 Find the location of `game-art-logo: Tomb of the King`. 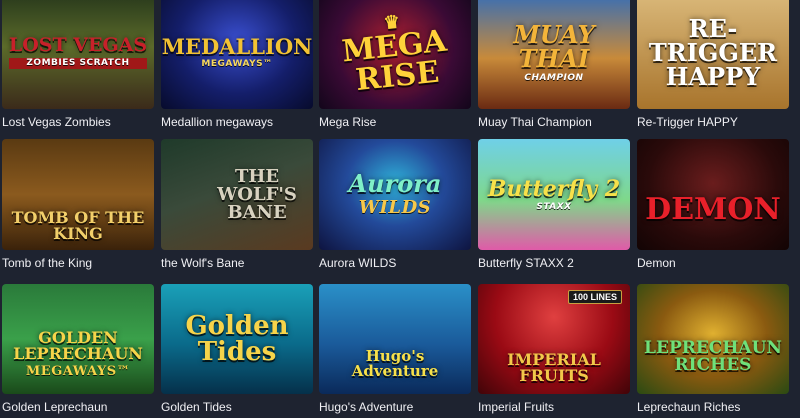

game-art-logo: Tomb of the King is located at coordinates (78, 225).